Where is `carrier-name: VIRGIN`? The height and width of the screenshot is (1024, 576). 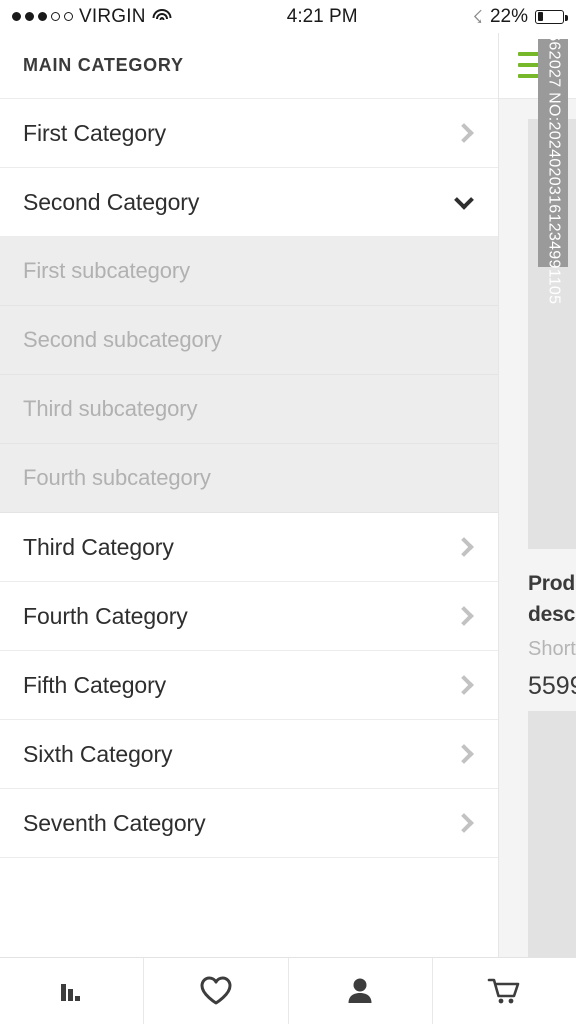
carrier-name: VIRGIN is located at coordinates (112, 16).